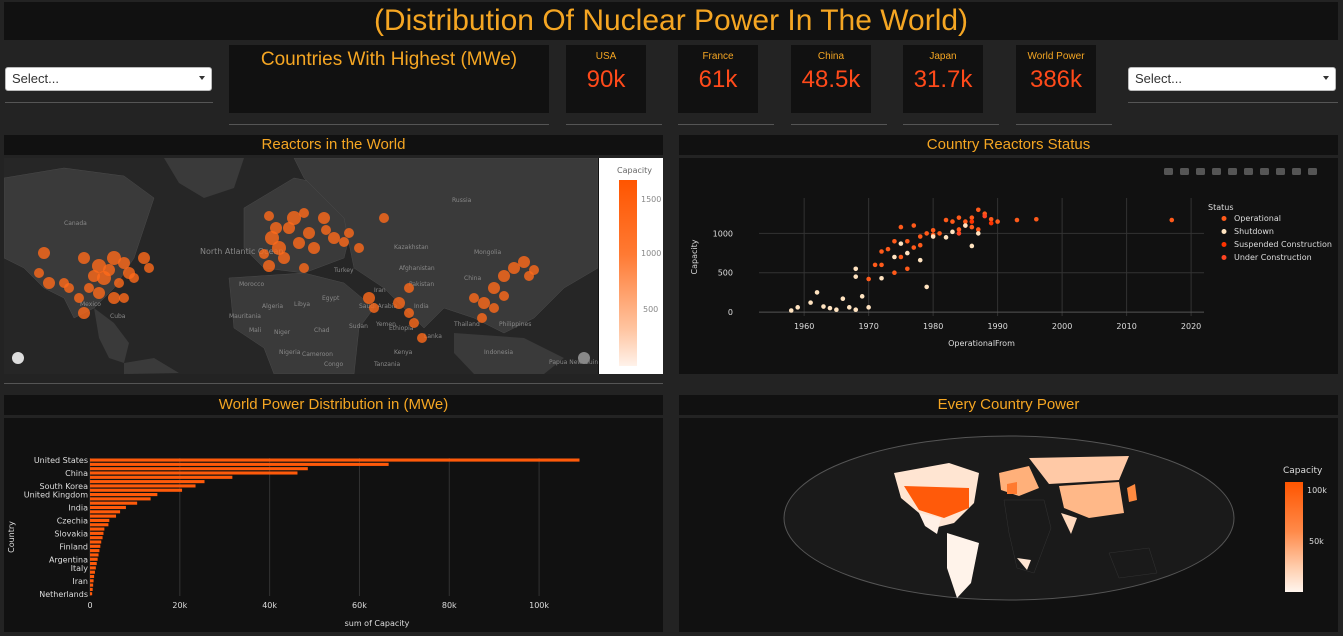  Describe the element at coordinates (18, 358) in the screenshot. I see `map-reset-icon` at that location.